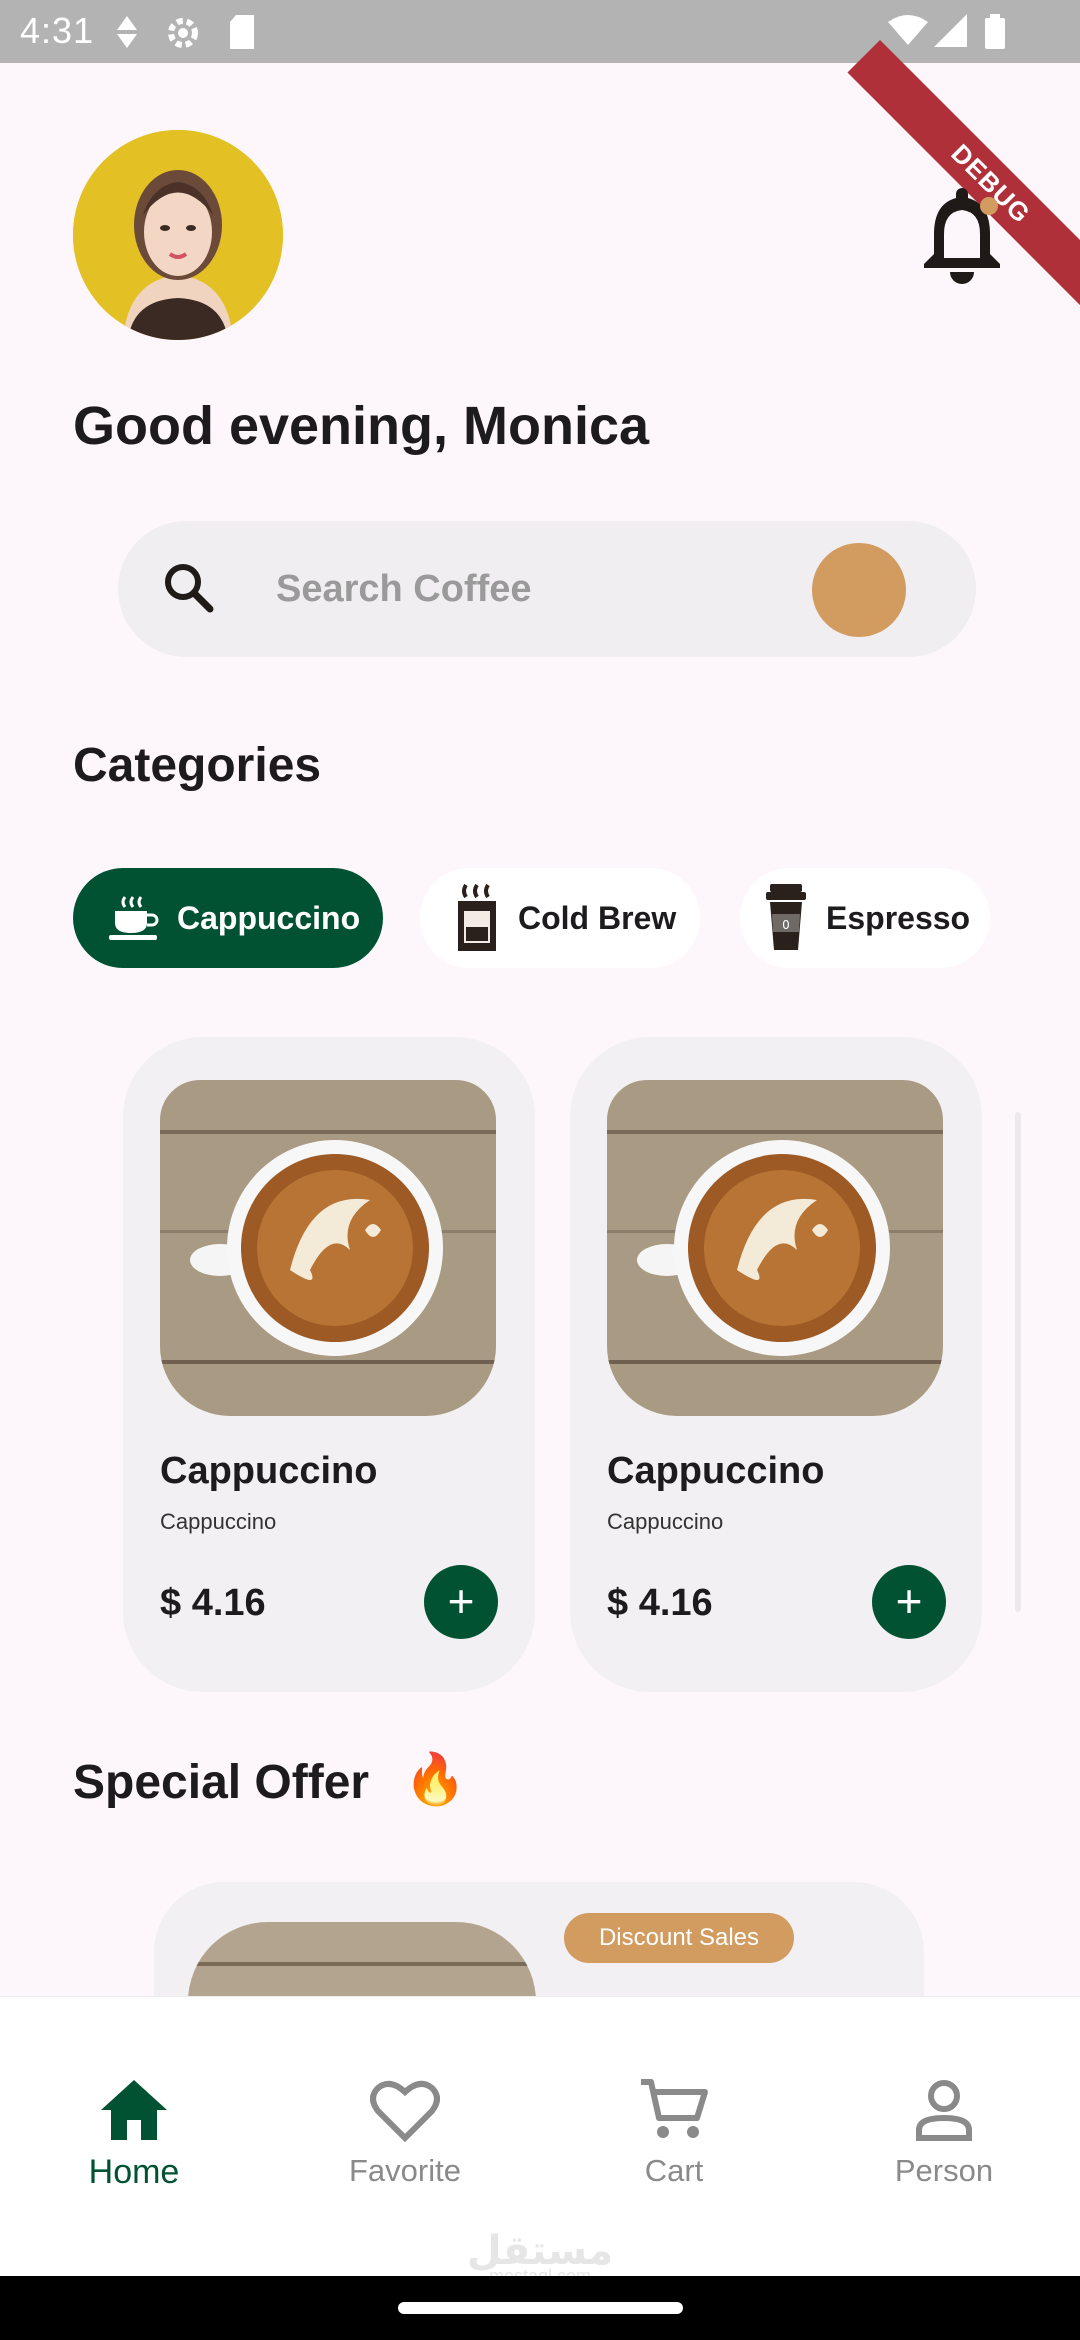  Describe the element at coordinates (674, 2170) in the screenshot. I see `nav-label: Cart` at that location.